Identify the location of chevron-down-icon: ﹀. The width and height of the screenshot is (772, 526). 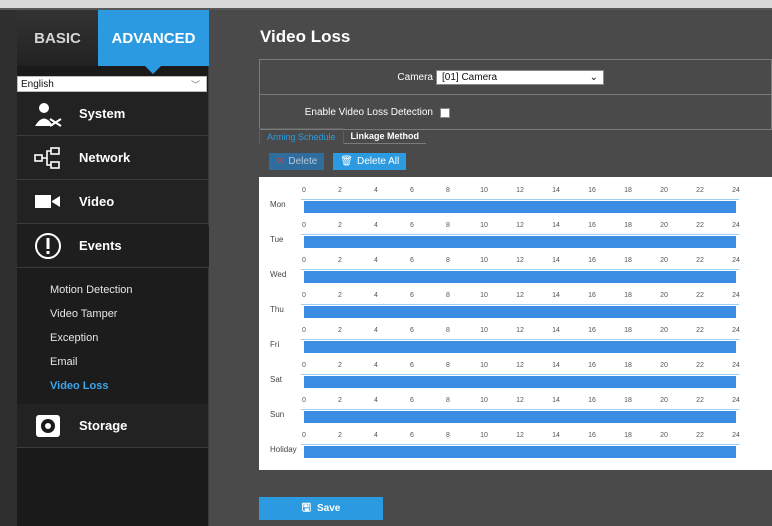
(195, 84).